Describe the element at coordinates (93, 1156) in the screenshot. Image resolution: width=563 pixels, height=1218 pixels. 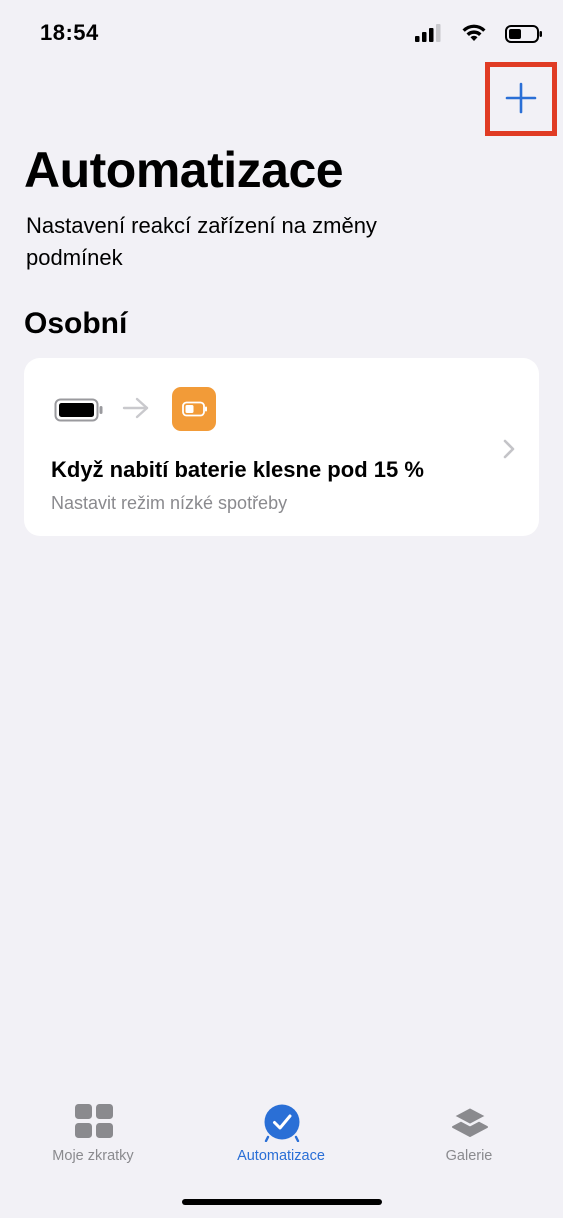
I see `tab-label: Moje zkratky` at that location.